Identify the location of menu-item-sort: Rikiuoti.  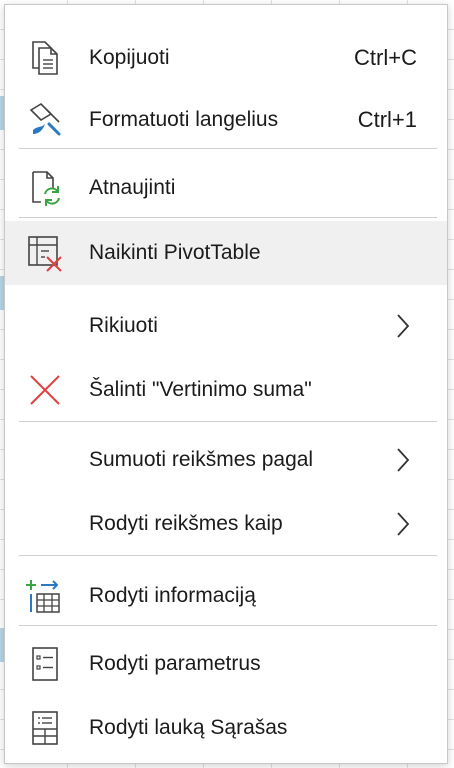
(226, 326).